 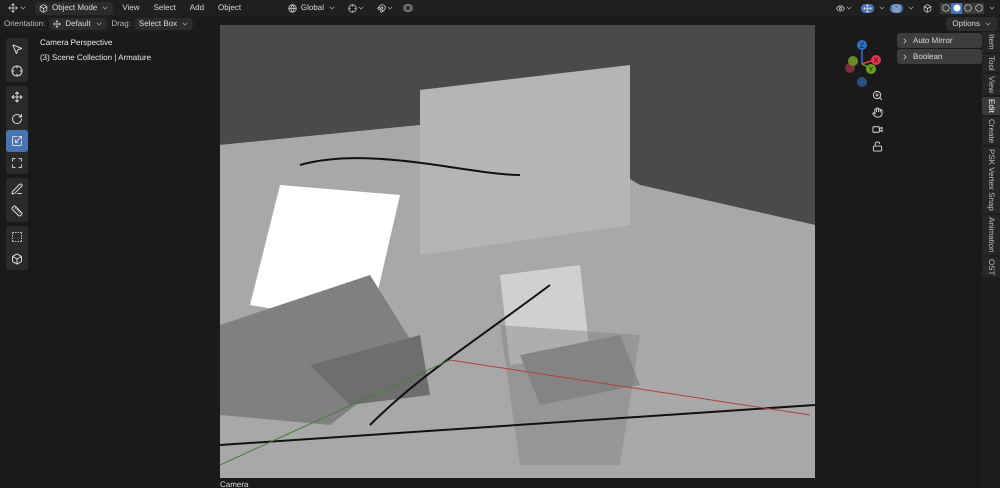 What do you see at coordinates (229, 8) in the screenshot?
I see `menu-item: Object` at bounding box center [229, 8].